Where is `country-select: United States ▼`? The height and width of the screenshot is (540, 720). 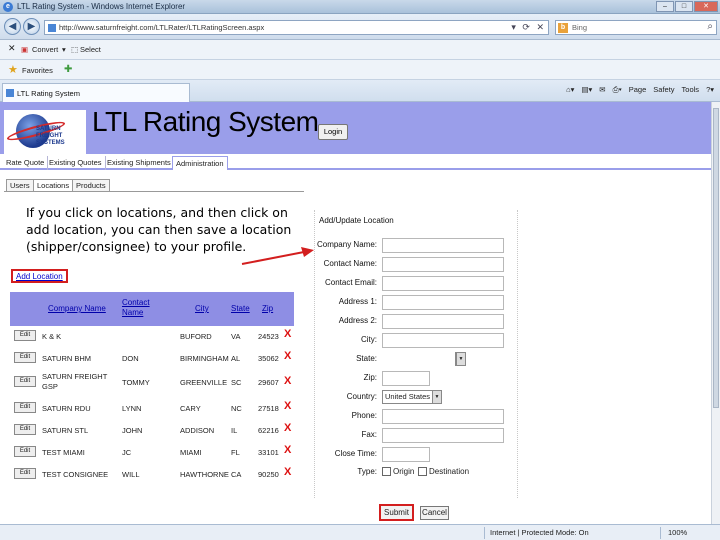
country-select: United States ▼ is located at coordinates (412, 397).